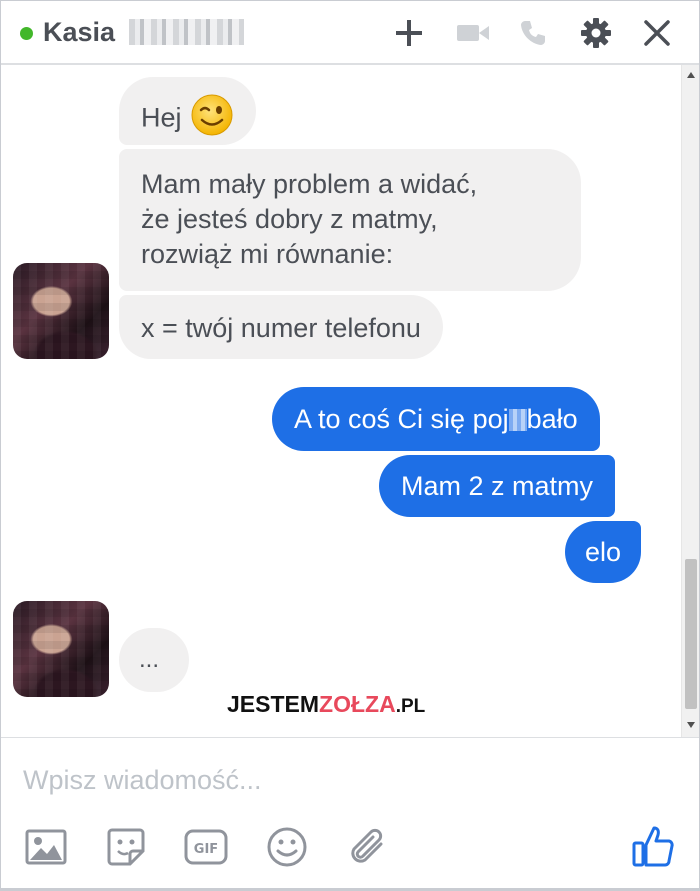 The height and width of the screenshot is (891, 700). What do you see at coordinates (267, 254) in the screenshot?
I see `message-line: rozwiąż mi równanie:` at bounding box center [267, 254].